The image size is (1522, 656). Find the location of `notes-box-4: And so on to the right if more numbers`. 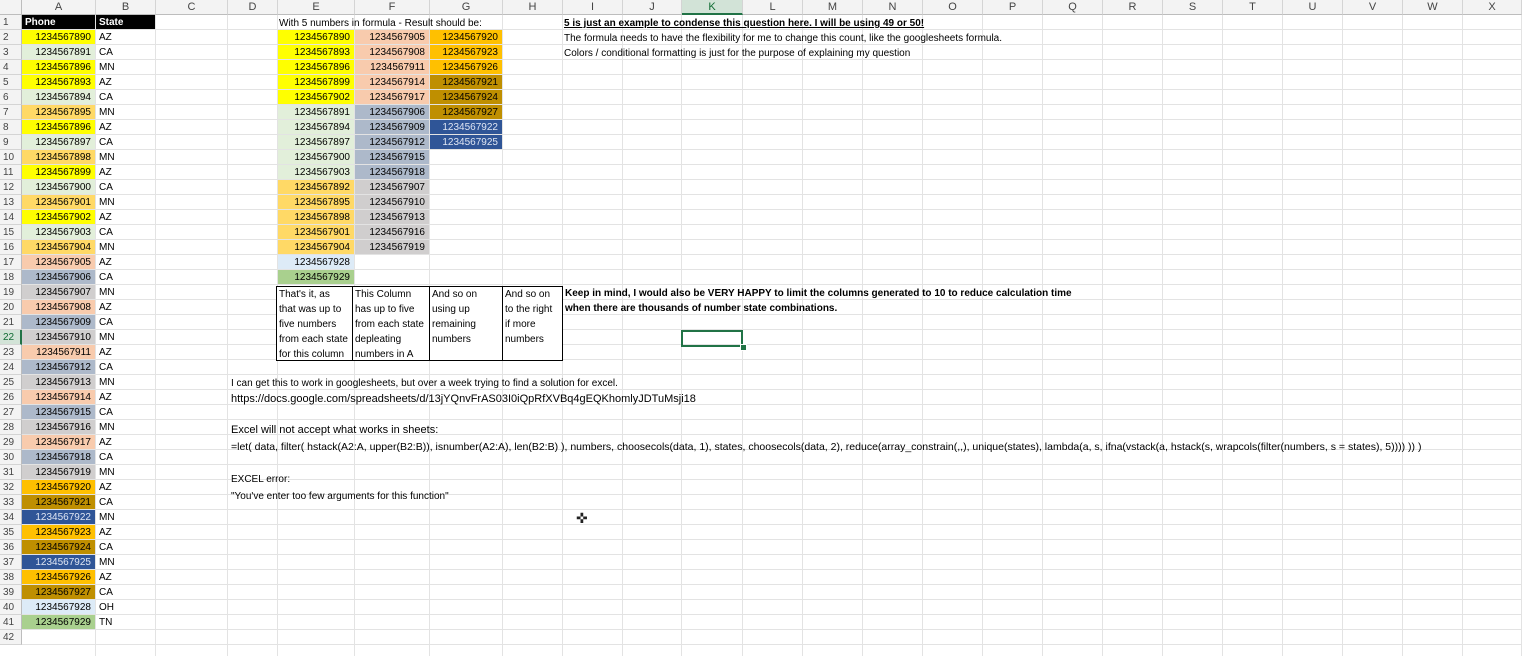

notes-box-4: And so on to the right if more numbers is located at coordinates (532, 323).